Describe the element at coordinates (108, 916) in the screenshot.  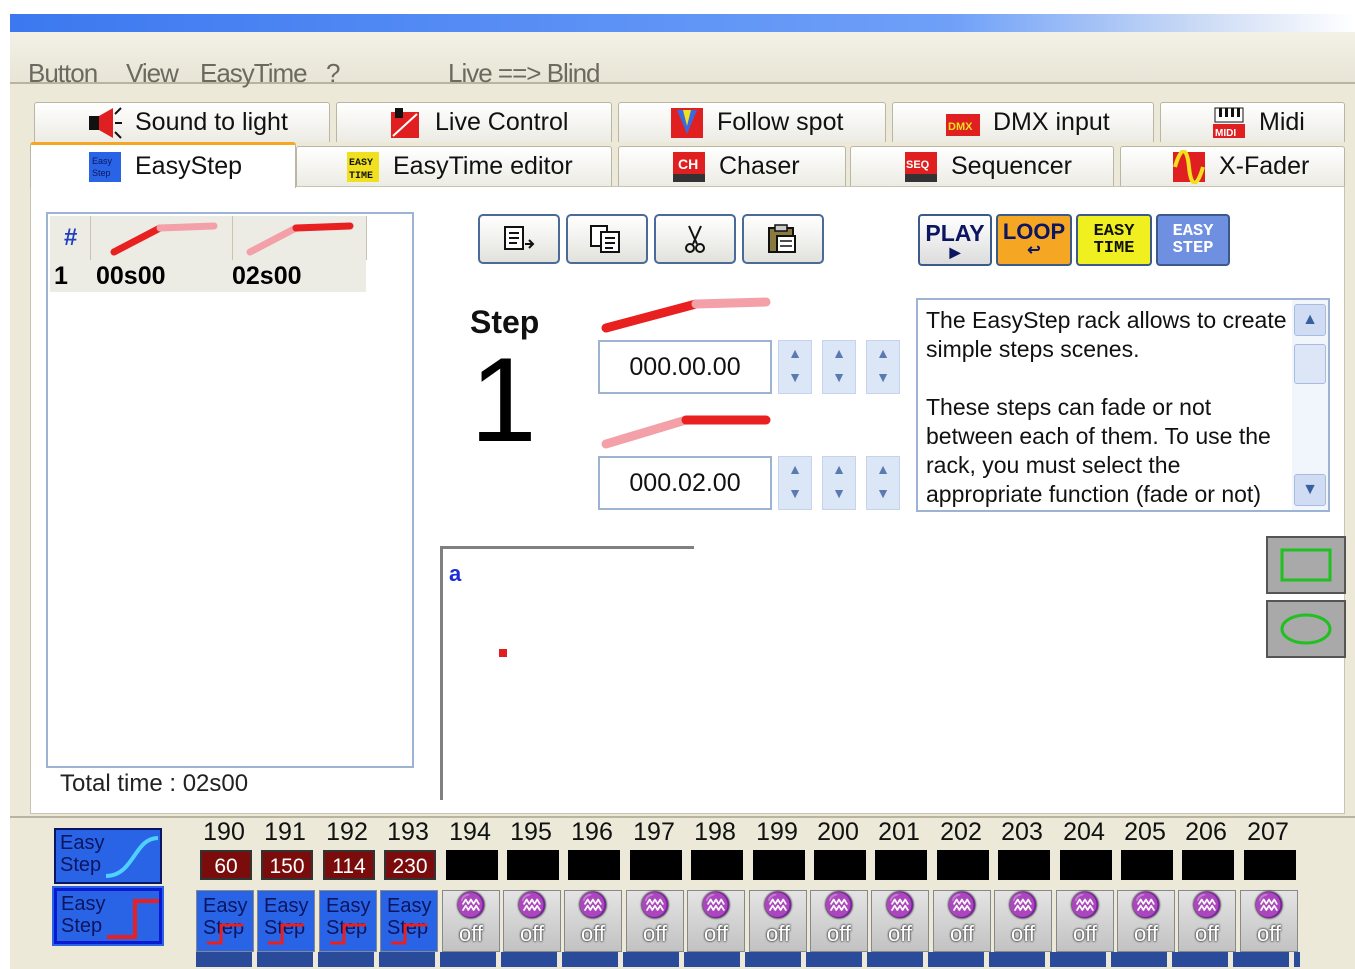
I see `easystep-step-mode-button: Easy Step` at that location.